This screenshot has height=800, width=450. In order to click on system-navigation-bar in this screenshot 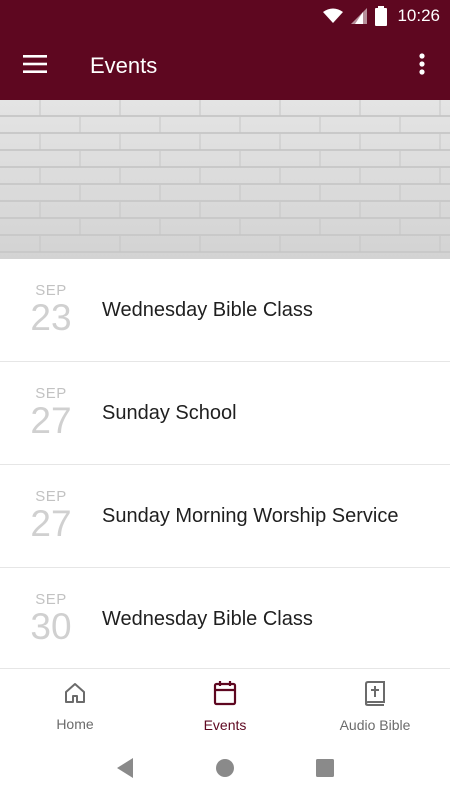, I will do `click(225, 770)`.